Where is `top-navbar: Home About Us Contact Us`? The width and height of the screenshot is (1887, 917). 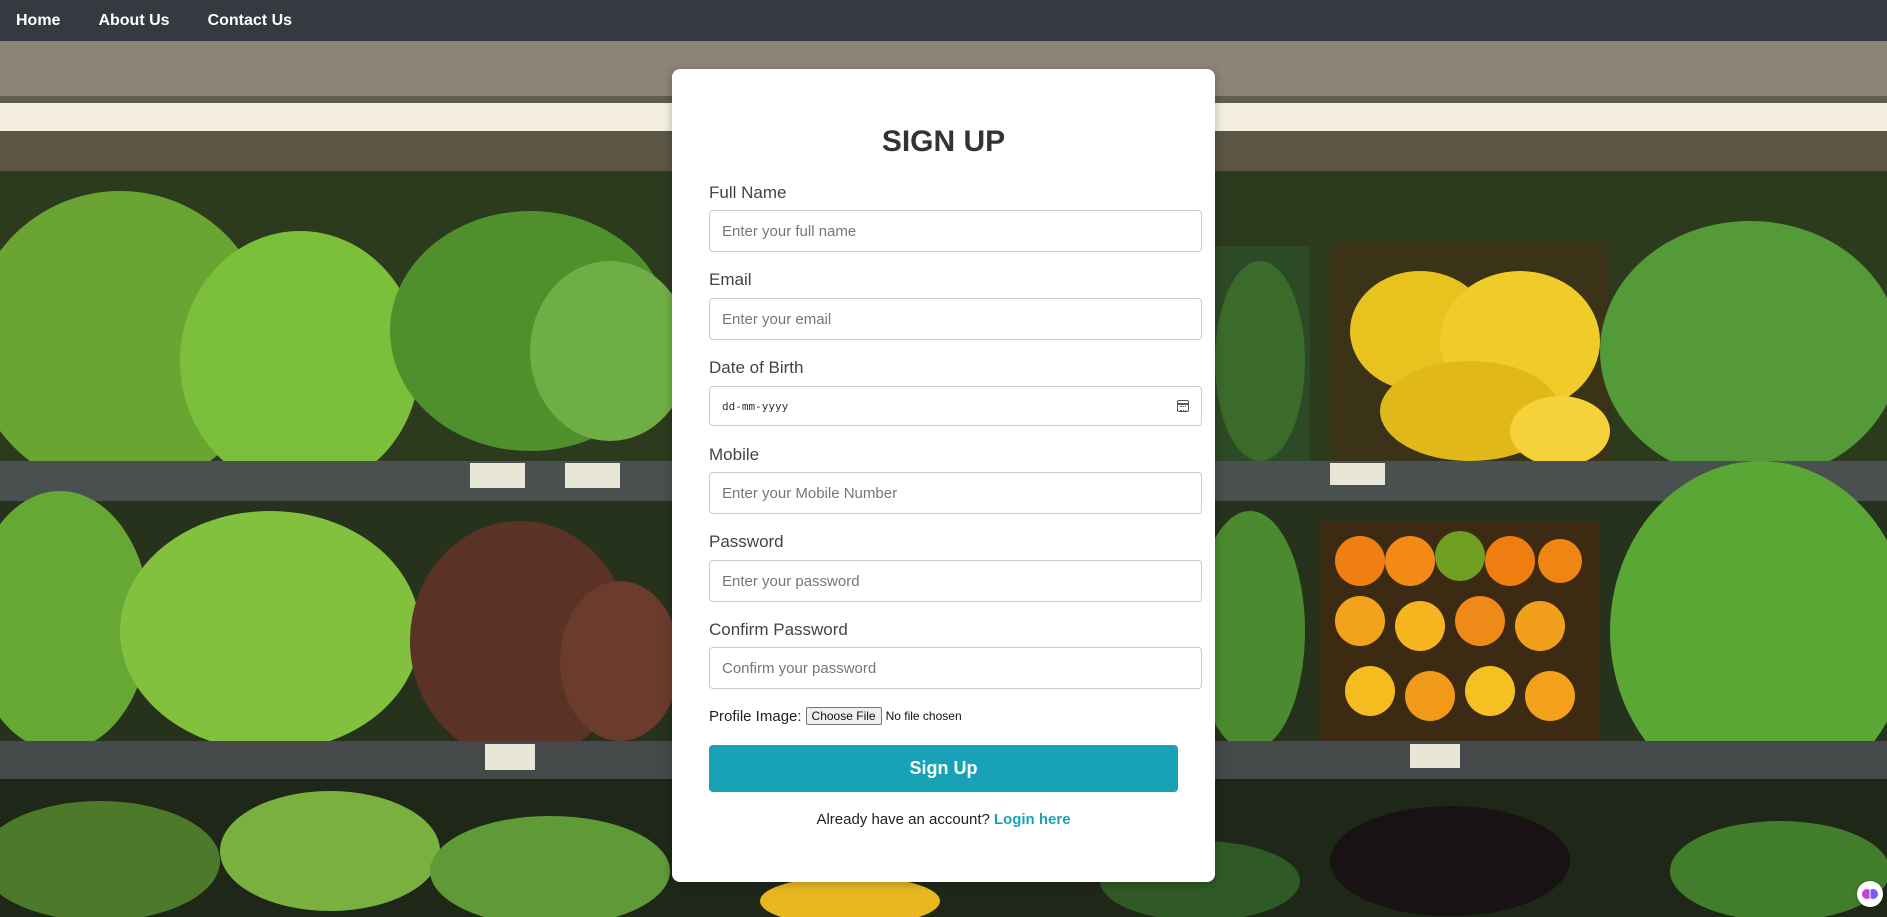
top-navbar: Home About Us Contact Us is located at coordinates (943, 20).